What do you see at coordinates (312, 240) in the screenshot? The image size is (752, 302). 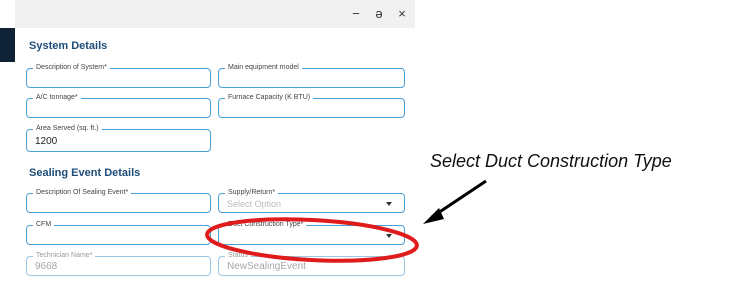 I see `highlight-circle` at bounding box center [312, 240].